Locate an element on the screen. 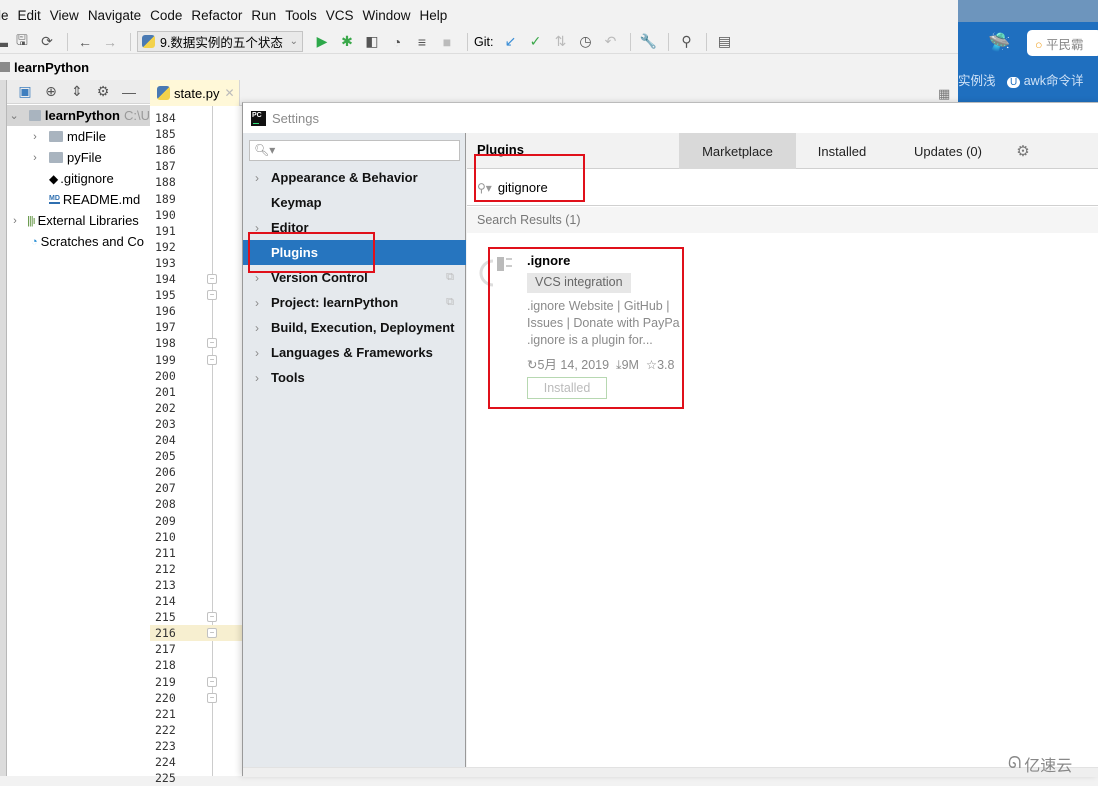  project-view-icon: ▣ is located at coordinates (25, 92).